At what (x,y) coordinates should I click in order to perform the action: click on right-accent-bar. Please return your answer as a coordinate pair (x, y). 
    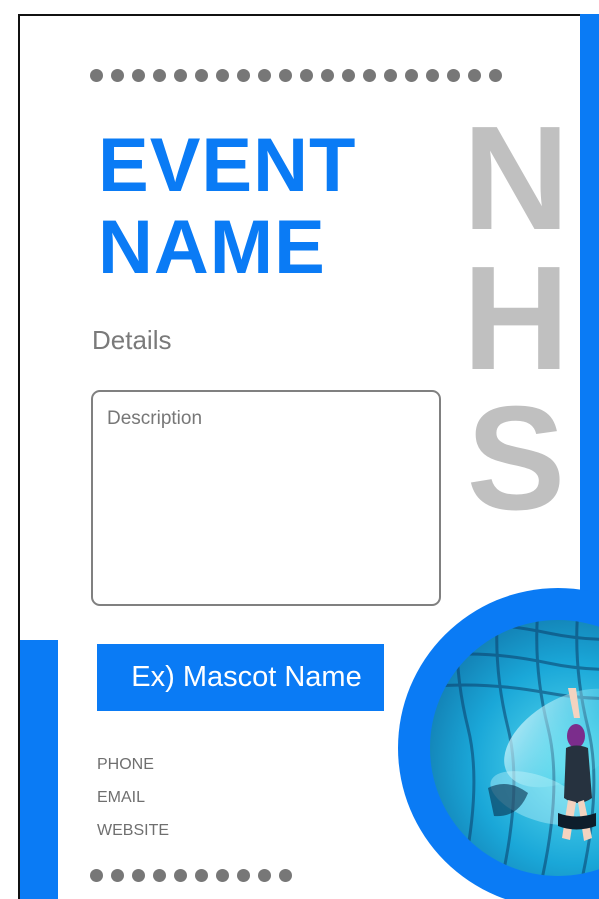
    Looking at the image, I should click on (589, 314).